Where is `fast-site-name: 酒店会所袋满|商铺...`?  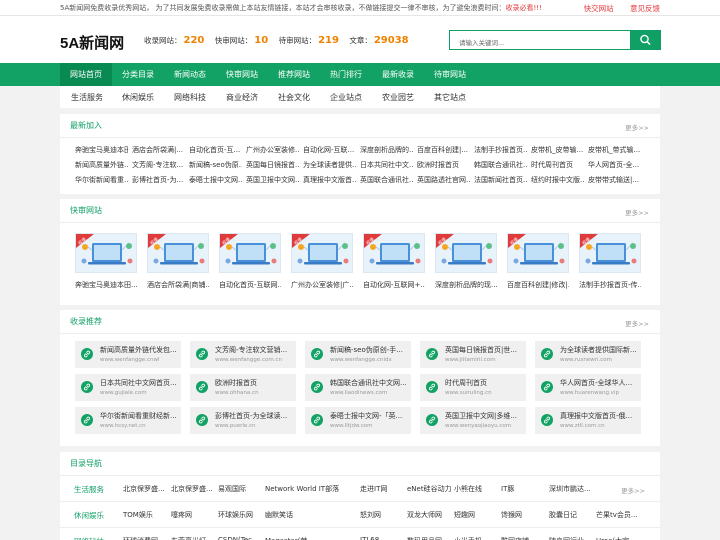
fast-site-name: 酒店会所袋满|商铺... is located at coordinates (178, 285).